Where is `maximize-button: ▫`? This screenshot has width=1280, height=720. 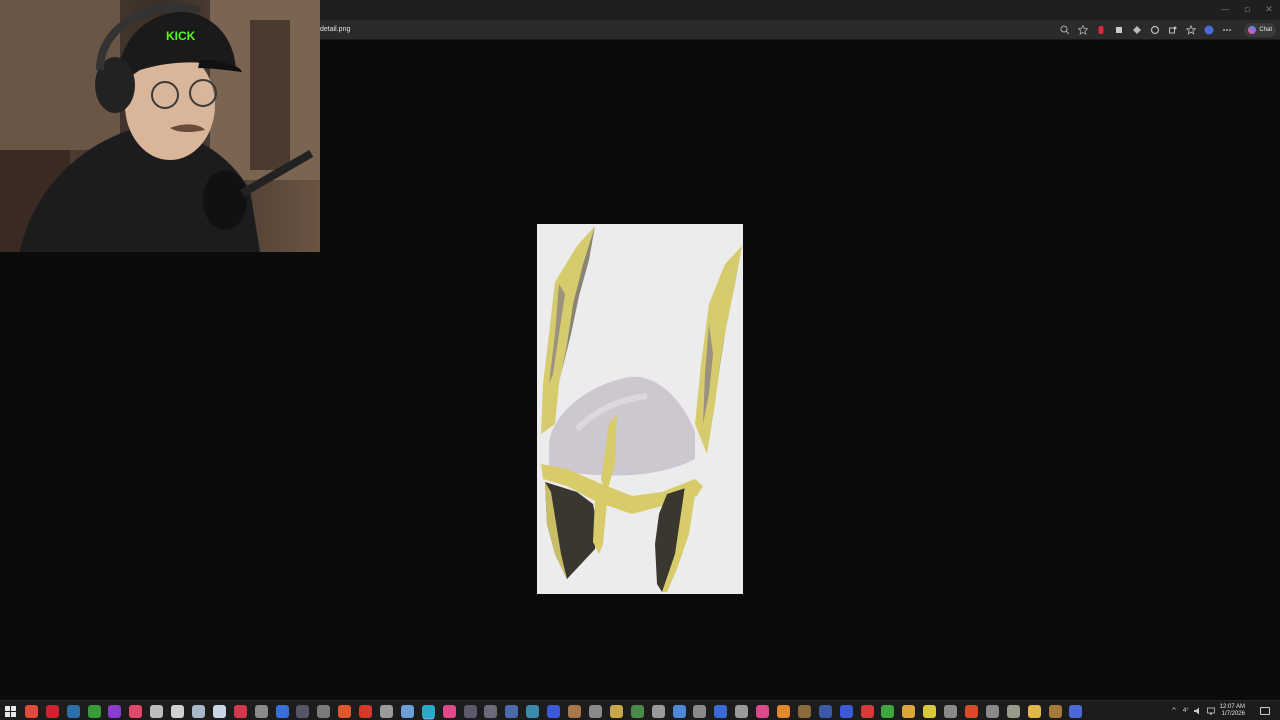
maximize-button: ▫ is located at coordinates (1247, 10).